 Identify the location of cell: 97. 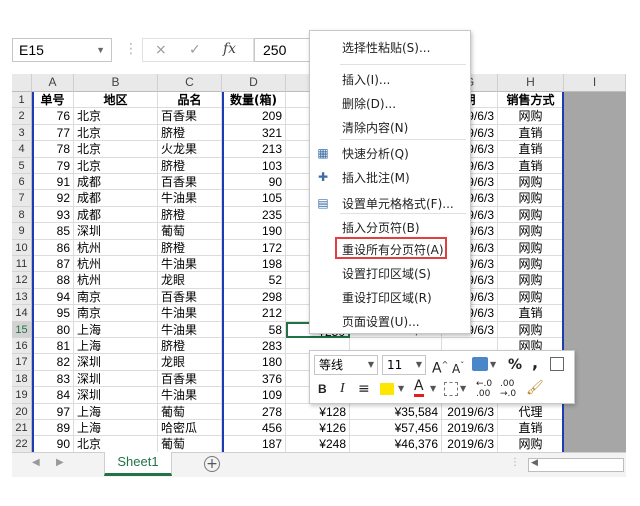
(53, 411).